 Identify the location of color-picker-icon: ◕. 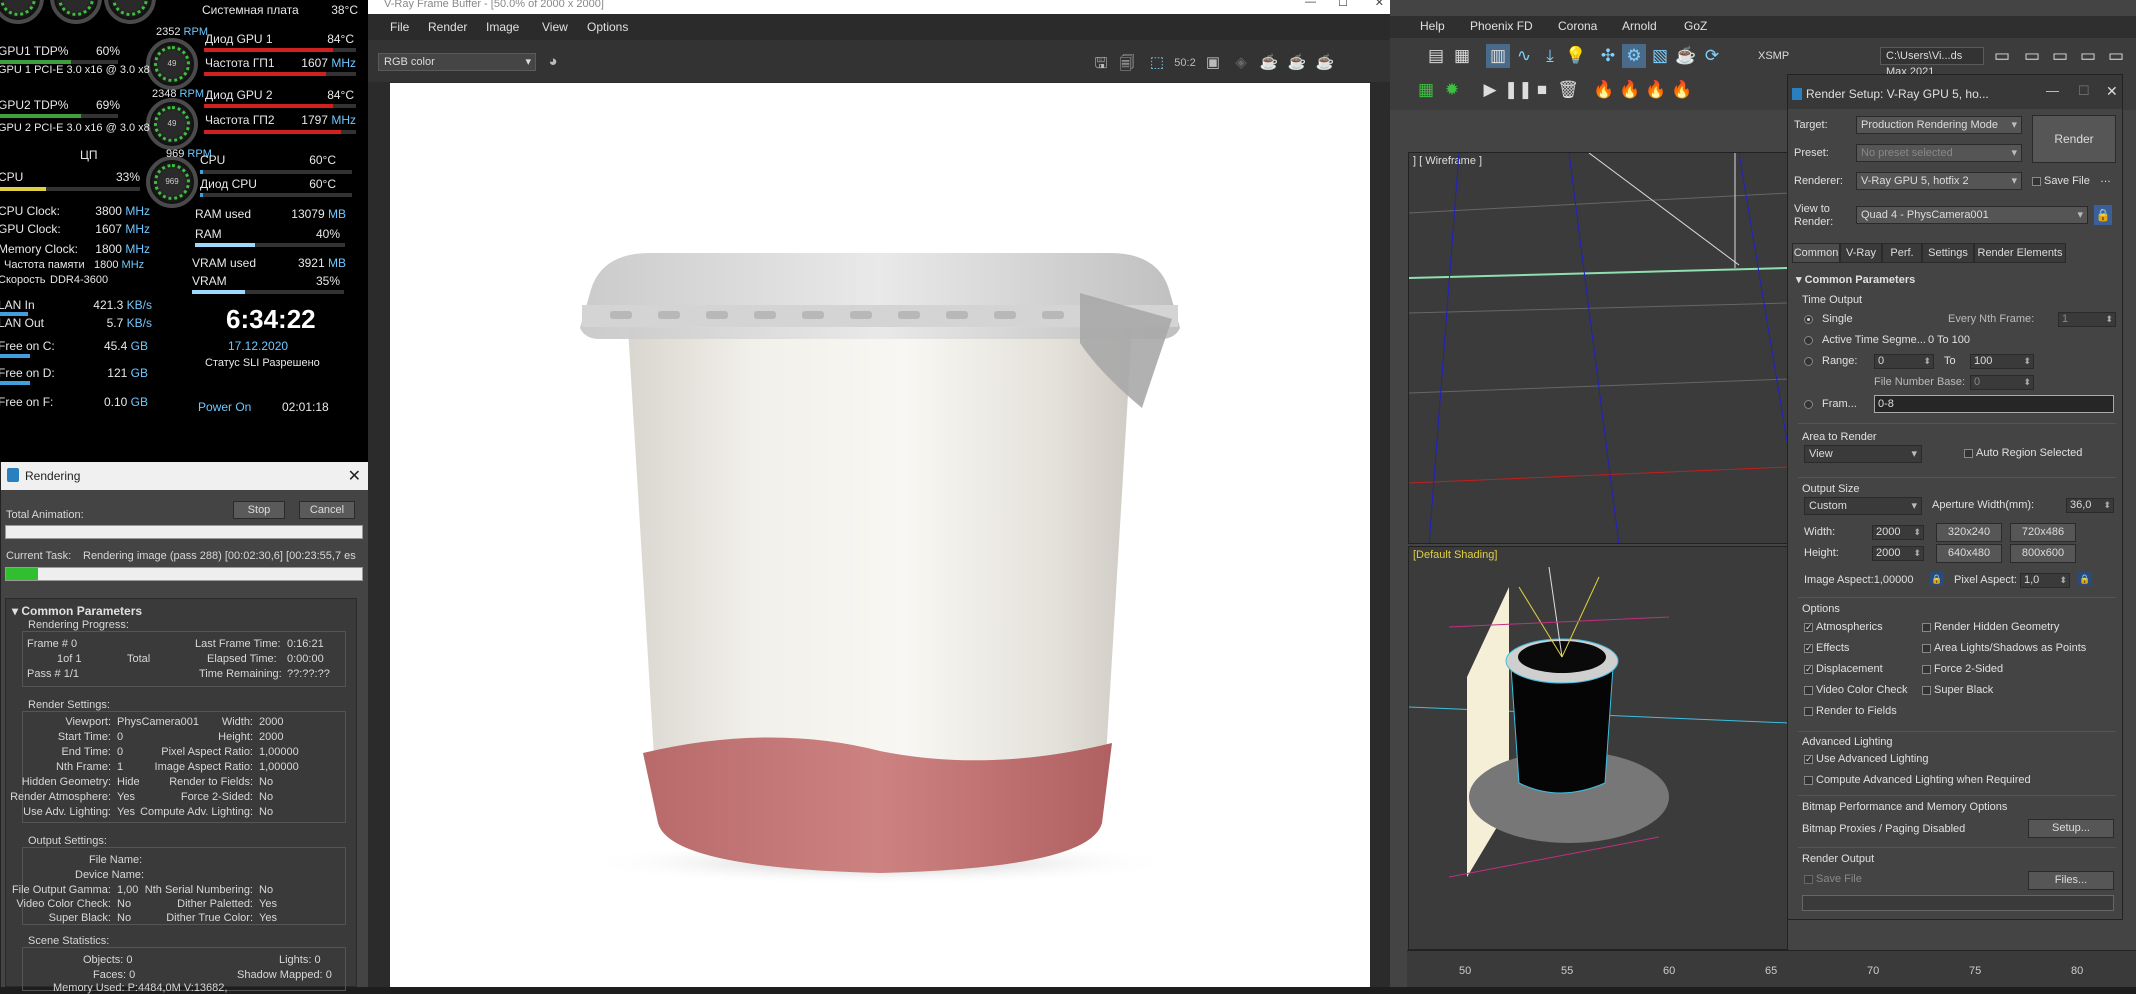
(553, 63).